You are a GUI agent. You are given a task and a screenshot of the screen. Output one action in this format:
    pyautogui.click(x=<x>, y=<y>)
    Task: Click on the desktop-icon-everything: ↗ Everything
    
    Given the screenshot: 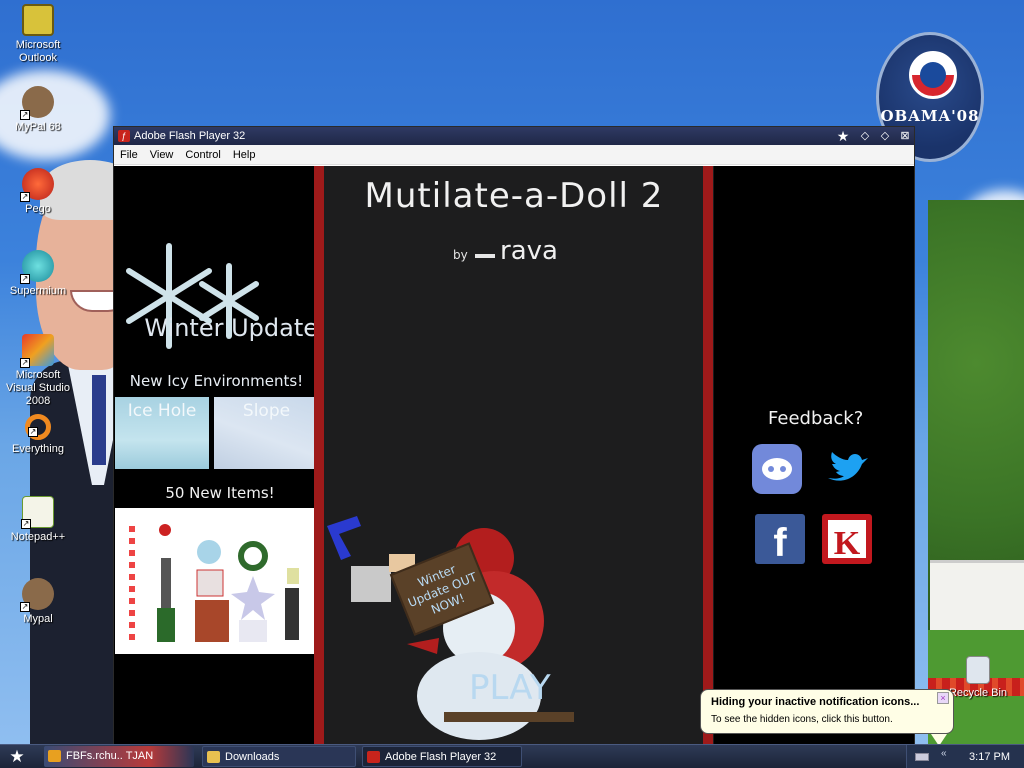 What is the action you would take?
    pyautogui.click(x=38, y=435)
    